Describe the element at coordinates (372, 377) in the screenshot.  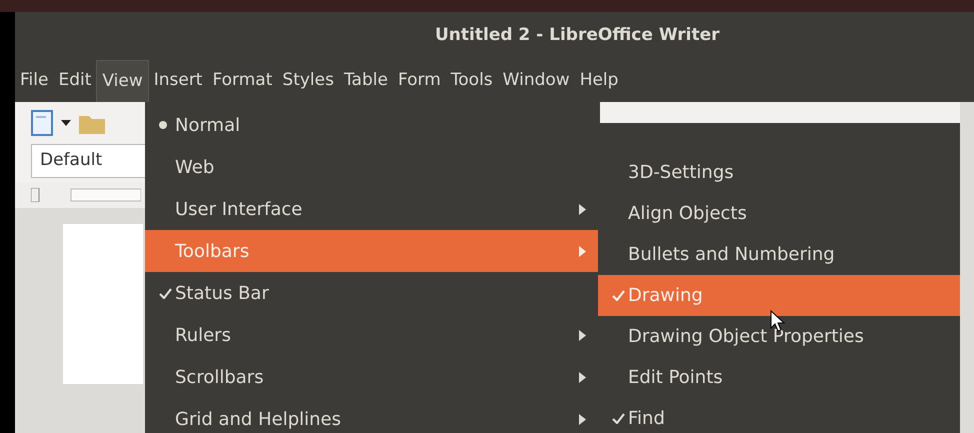
I see `menu-item: Scrollbars` at that location.